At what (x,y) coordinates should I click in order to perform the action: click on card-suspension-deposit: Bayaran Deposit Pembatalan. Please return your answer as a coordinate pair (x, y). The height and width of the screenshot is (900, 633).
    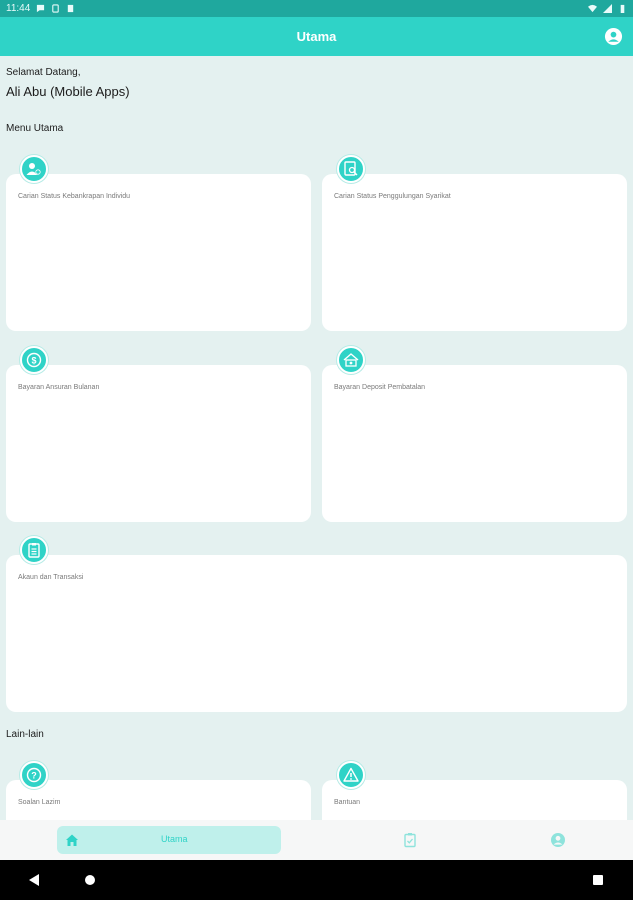
    Looking at the image, I should click on (474, 443).